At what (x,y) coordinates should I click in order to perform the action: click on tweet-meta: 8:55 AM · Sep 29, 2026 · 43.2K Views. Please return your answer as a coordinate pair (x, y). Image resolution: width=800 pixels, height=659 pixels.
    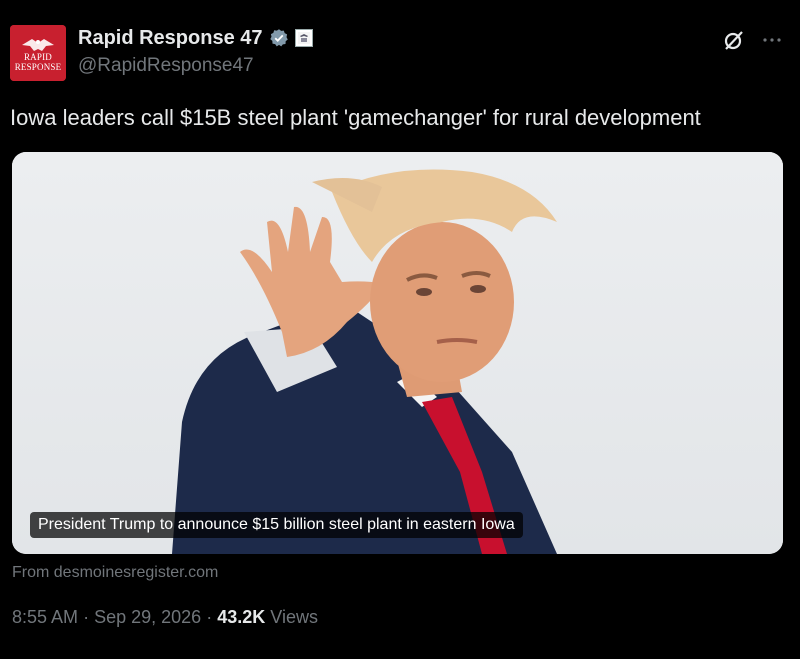
    Looking at the image, I should click on (165, 617).